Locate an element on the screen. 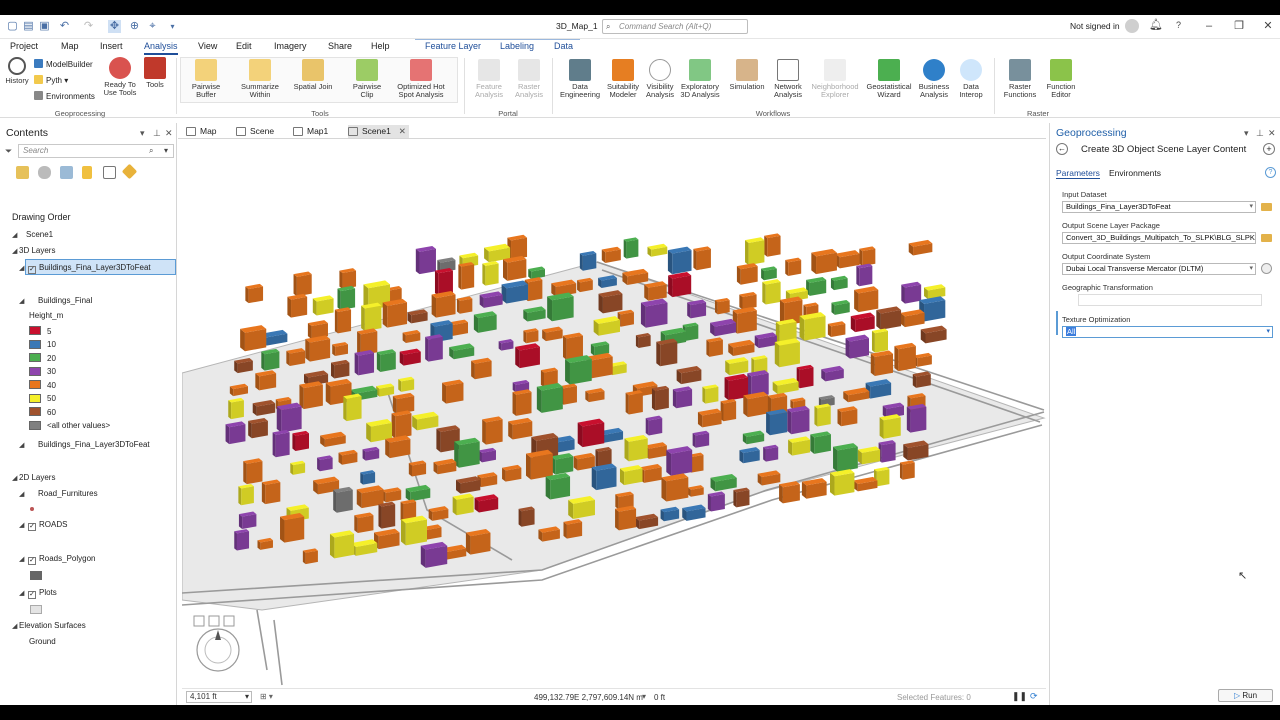 The width and height of the screenshot is (1280, 720). view-tab-scene1: Scene1 ✕ is located at coordinates (378, 131).